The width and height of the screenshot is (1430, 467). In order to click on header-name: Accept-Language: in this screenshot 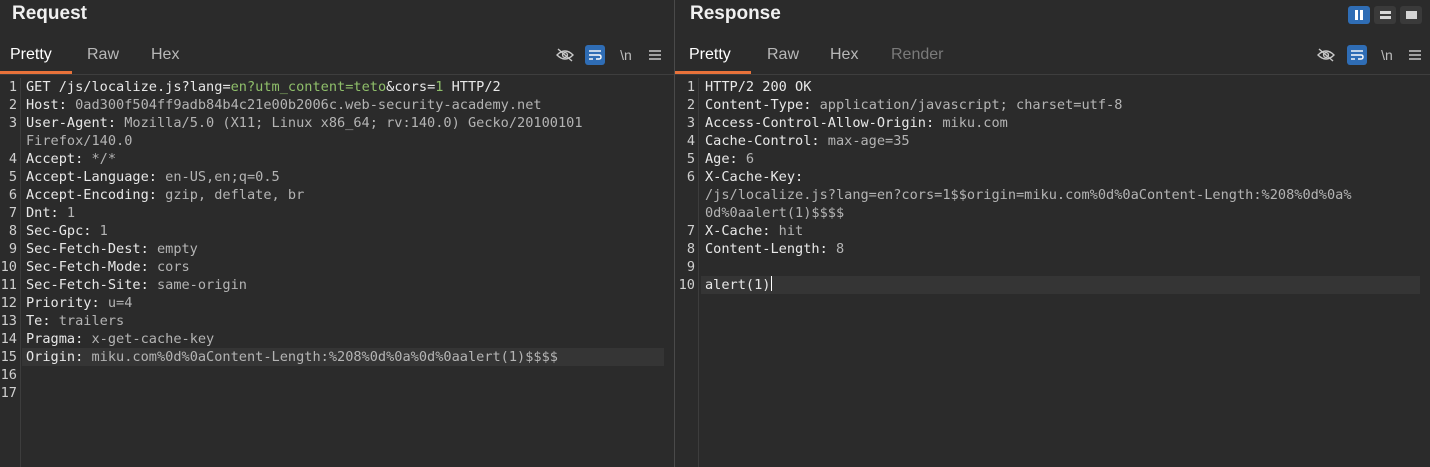, I will do `click(91, 177)`.